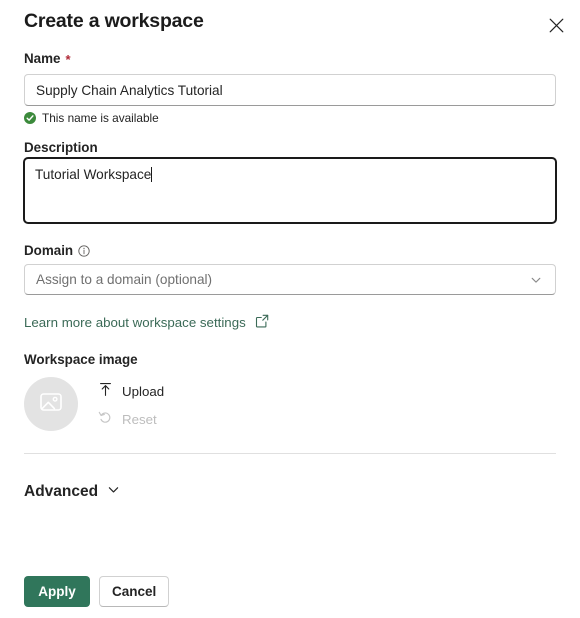 This screenshot has height=618, width=580. I want to click on name-availability-text: This name is available, so click(100, 118).